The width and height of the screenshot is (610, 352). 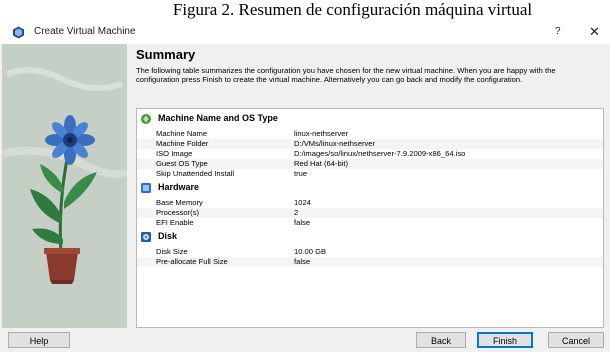 What do you see at coordinates (370, 213) in the screenshot?
I see `table-row: Processor(s) 2` at bounding box center [370, 213].